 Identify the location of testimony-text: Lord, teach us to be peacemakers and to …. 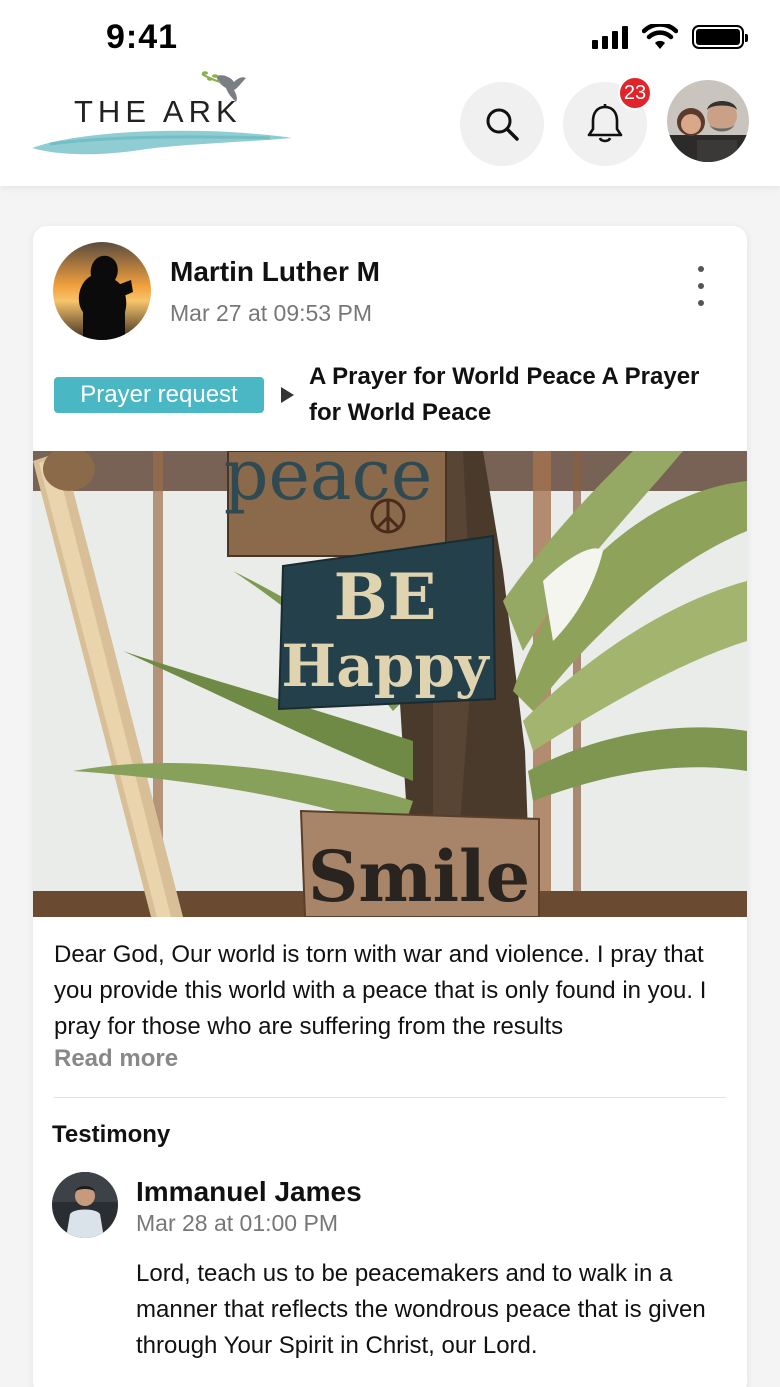
(421, 1309).